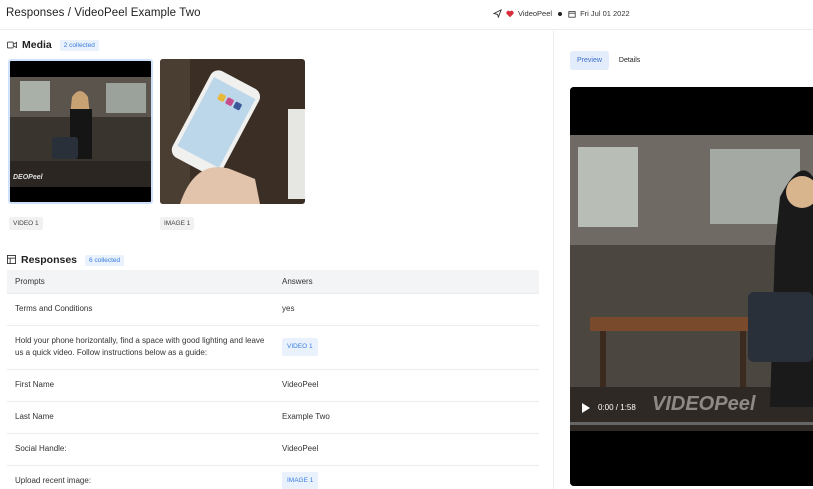 Image resolution: width=813 pixels, height=489 pixels. Describe the element at coordinates (79, 45) in the screenshot. I see `media-count-badge: 2 collected` at that location.